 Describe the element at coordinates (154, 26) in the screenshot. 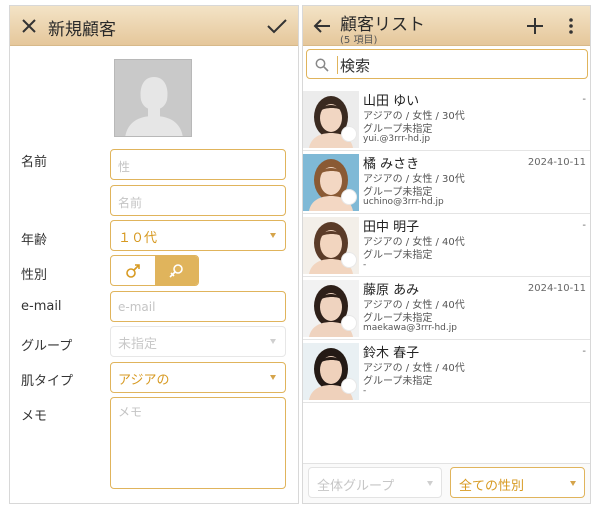

I see `new-customer-appbar: 新規顧客` at that location.